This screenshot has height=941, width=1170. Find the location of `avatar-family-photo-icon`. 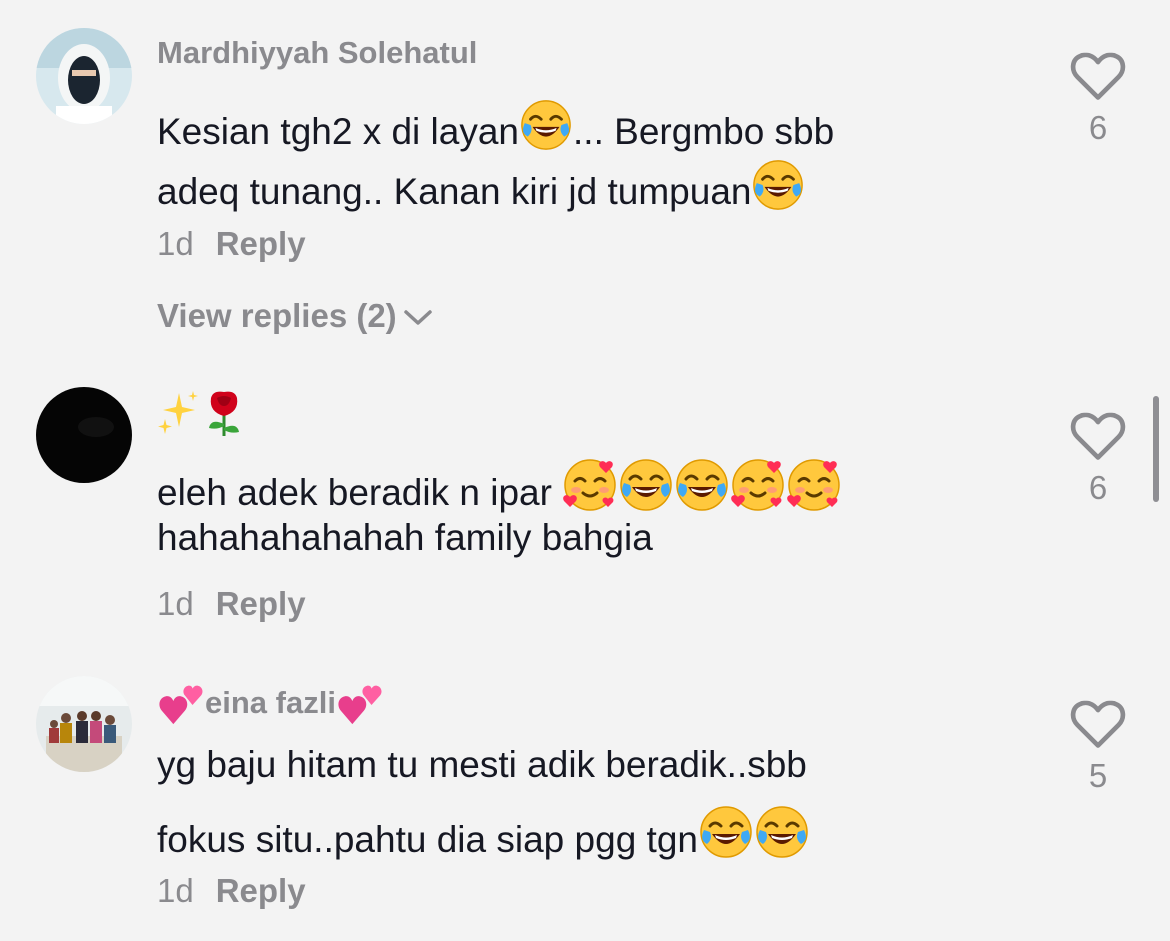

avatar-family-photo-icon is located at coordinates (84, 724).